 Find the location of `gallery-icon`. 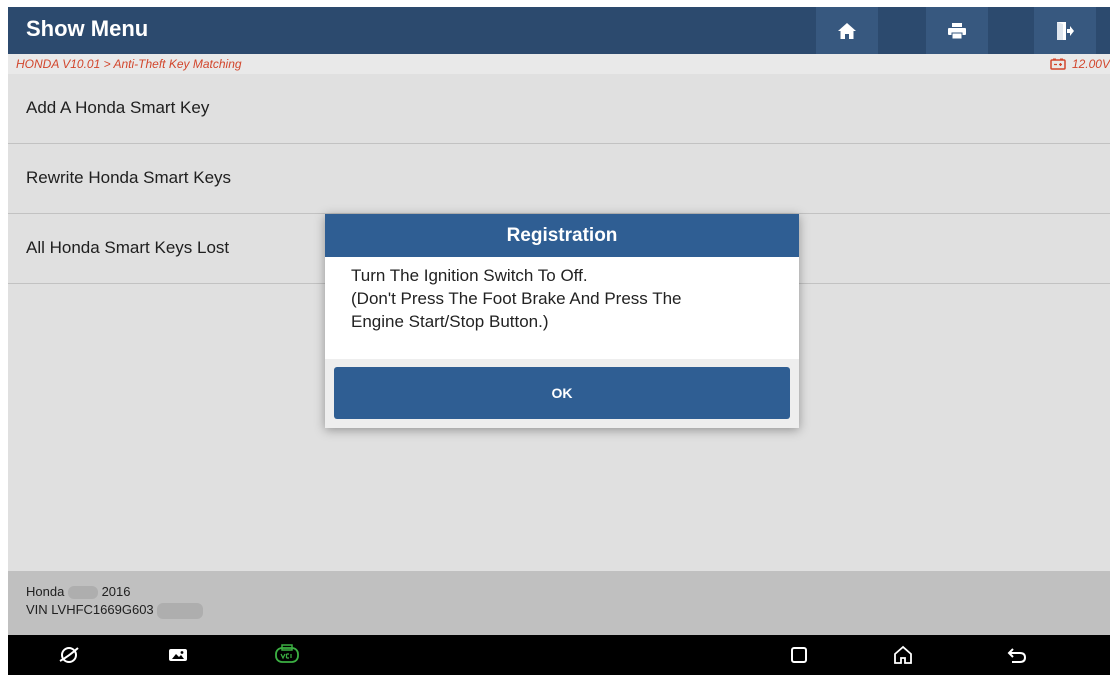

gallery-icon is located at coordinates (178, 655).